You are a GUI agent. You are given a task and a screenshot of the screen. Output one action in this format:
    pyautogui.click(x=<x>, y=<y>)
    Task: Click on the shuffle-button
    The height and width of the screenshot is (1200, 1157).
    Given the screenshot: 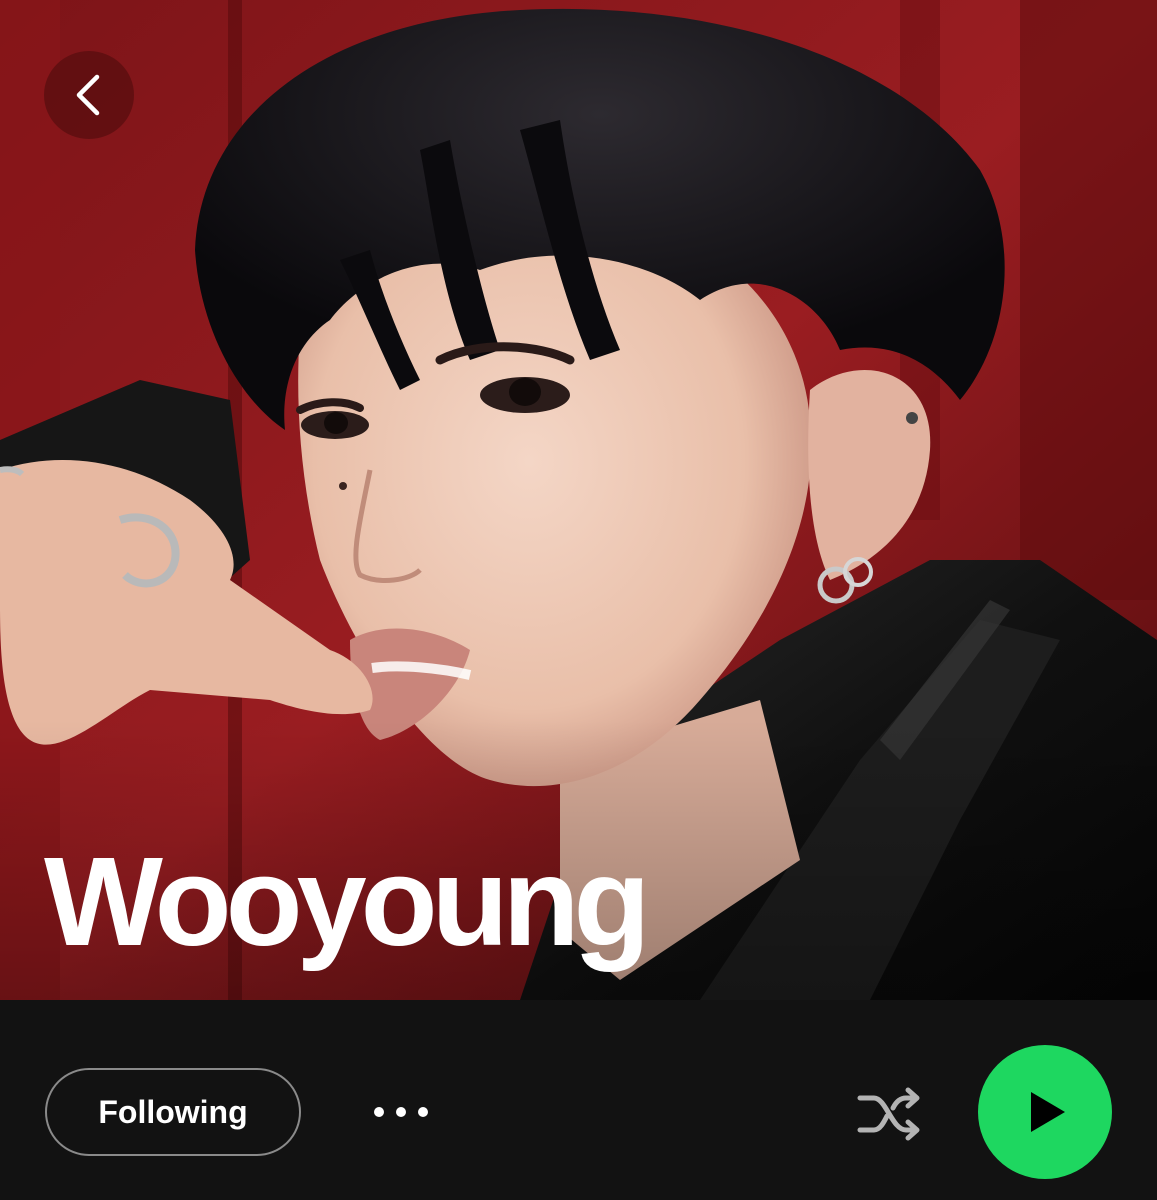 What is the action you would take?
    pyautogui.click(x=890, y=1114)
    